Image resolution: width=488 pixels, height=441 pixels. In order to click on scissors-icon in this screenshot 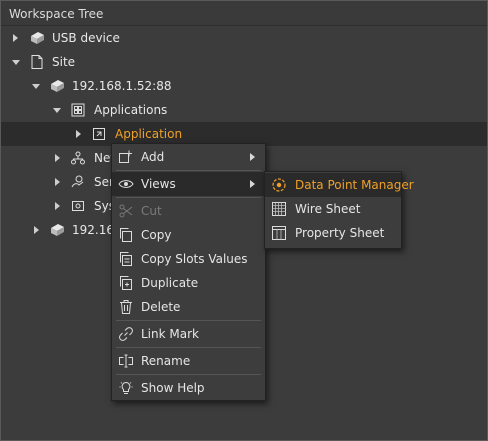, I will do `click(126, 211)`.